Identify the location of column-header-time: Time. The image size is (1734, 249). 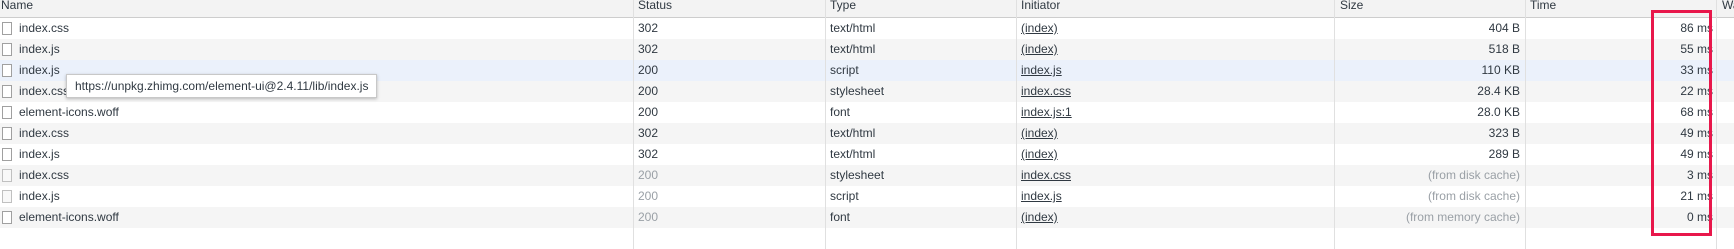
(1543, 8).